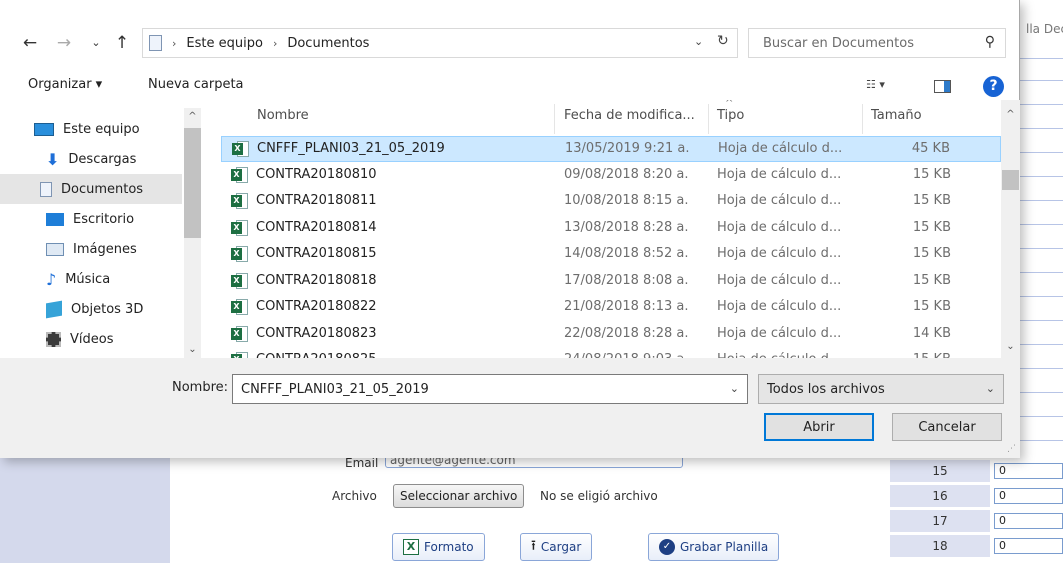 This screenshot has height=563, width=1063. I want to click on search-placeholder: Buscar en Documentos, so click(838, 43).